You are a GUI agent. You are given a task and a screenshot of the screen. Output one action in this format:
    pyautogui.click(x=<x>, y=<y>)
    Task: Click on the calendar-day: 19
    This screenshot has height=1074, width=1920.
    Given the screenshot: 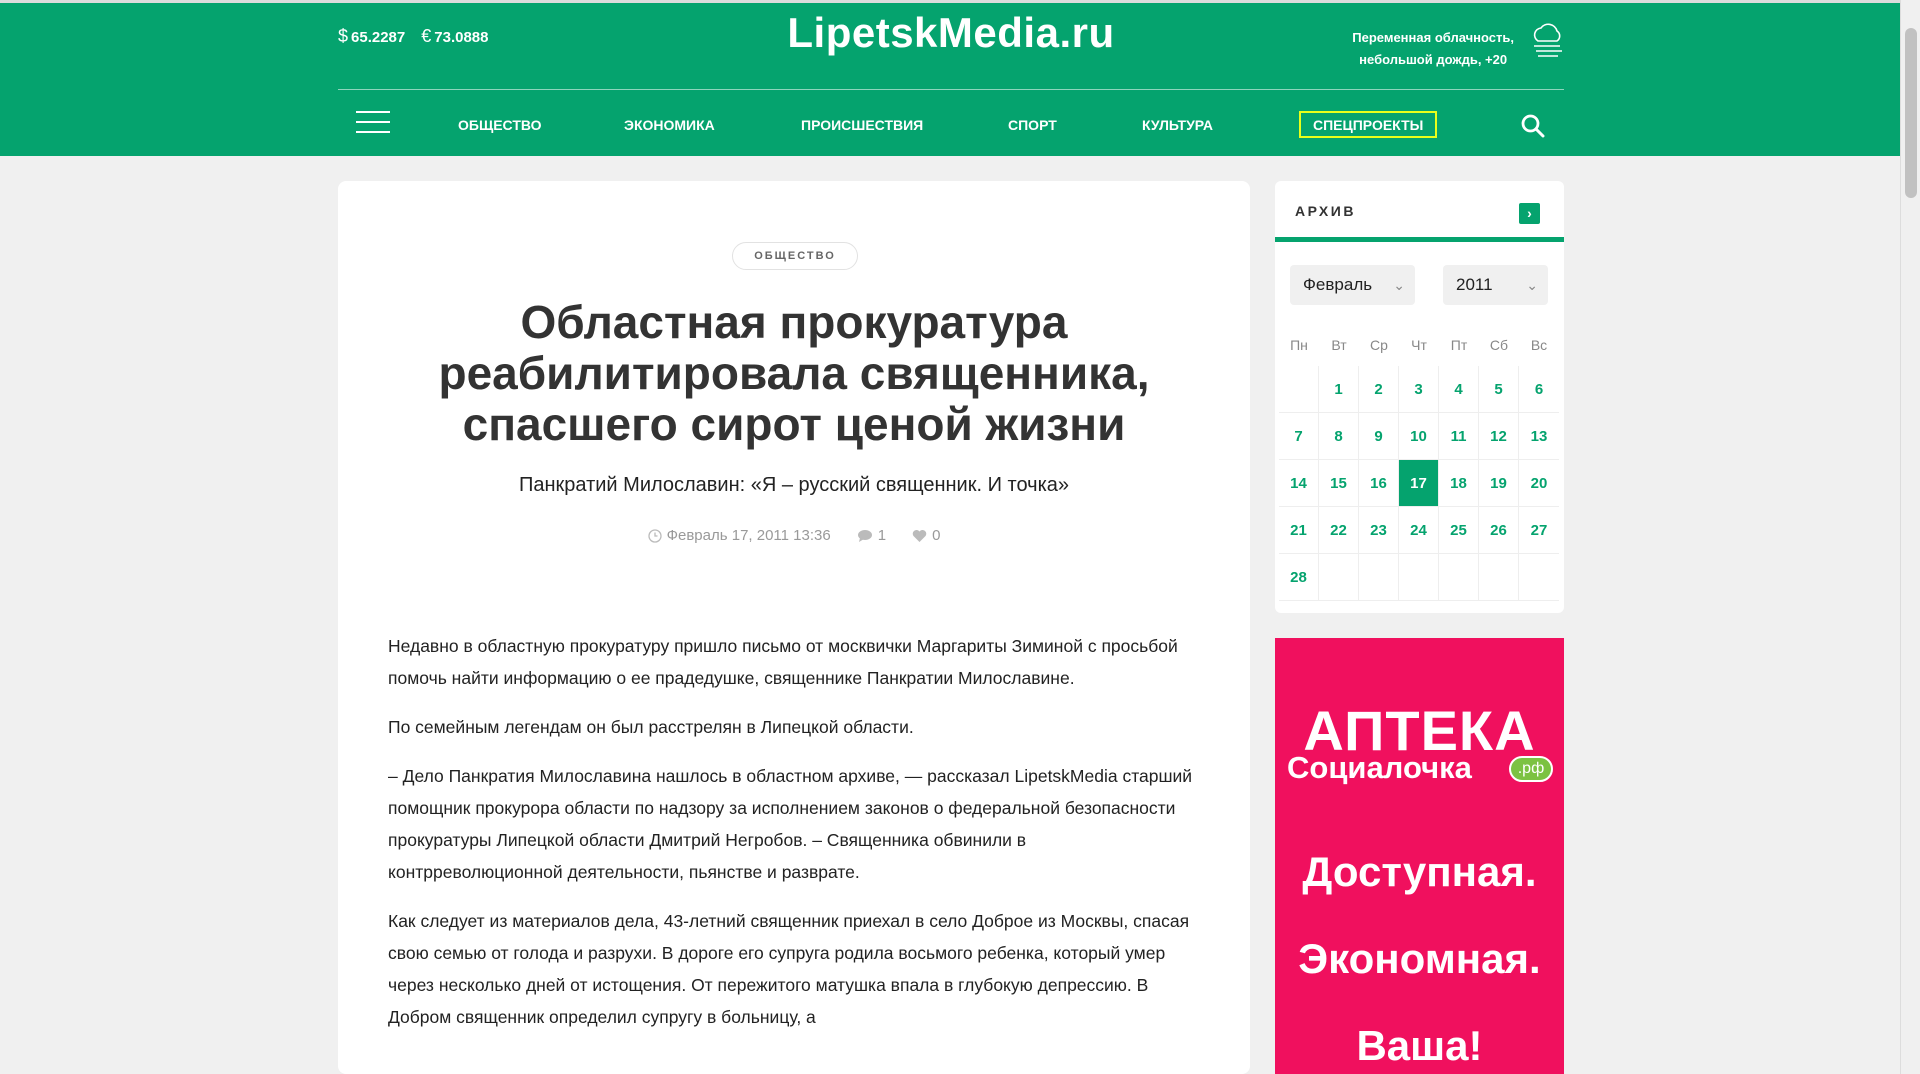 What is the action you would take?
    pyautogui.click(x=1499, y=483)
    